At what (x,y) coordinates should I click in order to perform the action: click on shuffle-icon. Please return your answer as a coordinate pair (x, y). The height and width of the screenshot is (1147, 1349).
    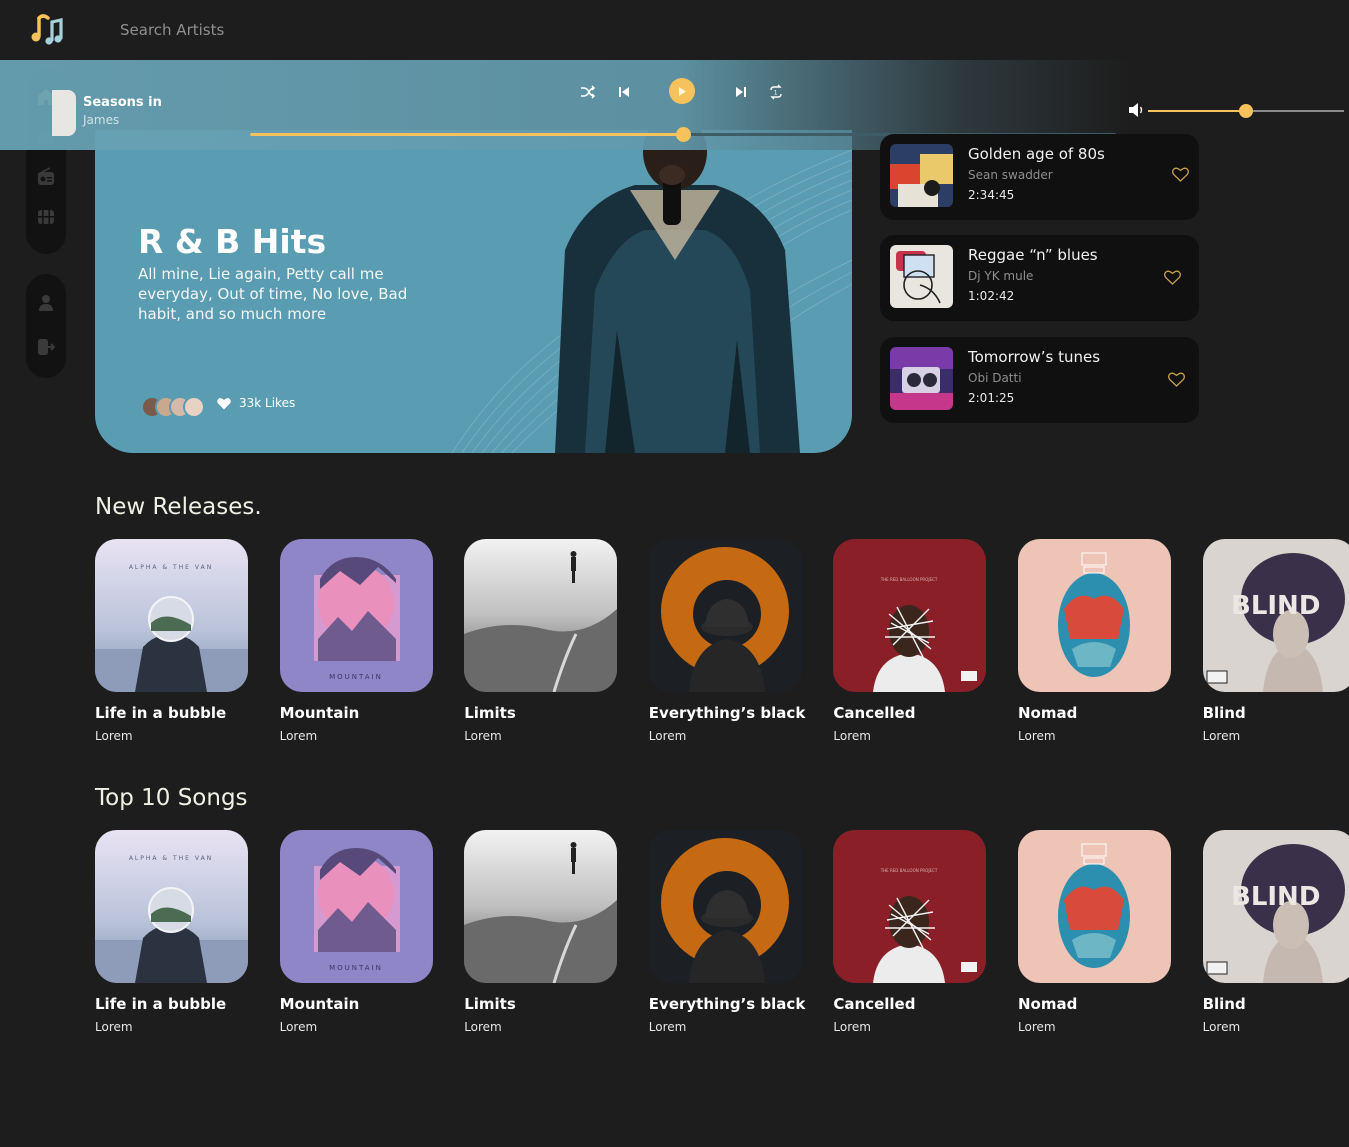
    Looking at the image, I should click on (588, 92).